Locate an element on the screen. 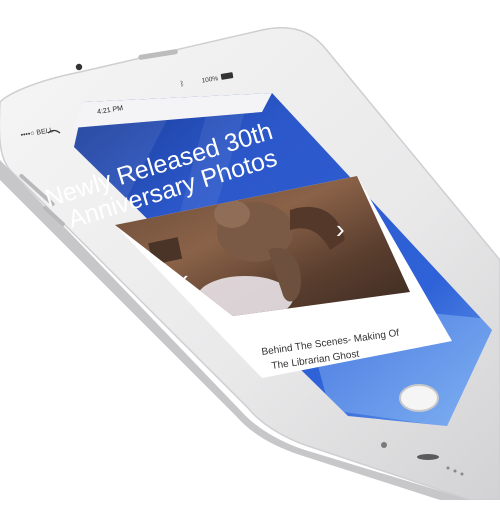 Image resolution: width=500 pixels, height=505 pixels. headphone-jack is located at coordinates (384, 445).